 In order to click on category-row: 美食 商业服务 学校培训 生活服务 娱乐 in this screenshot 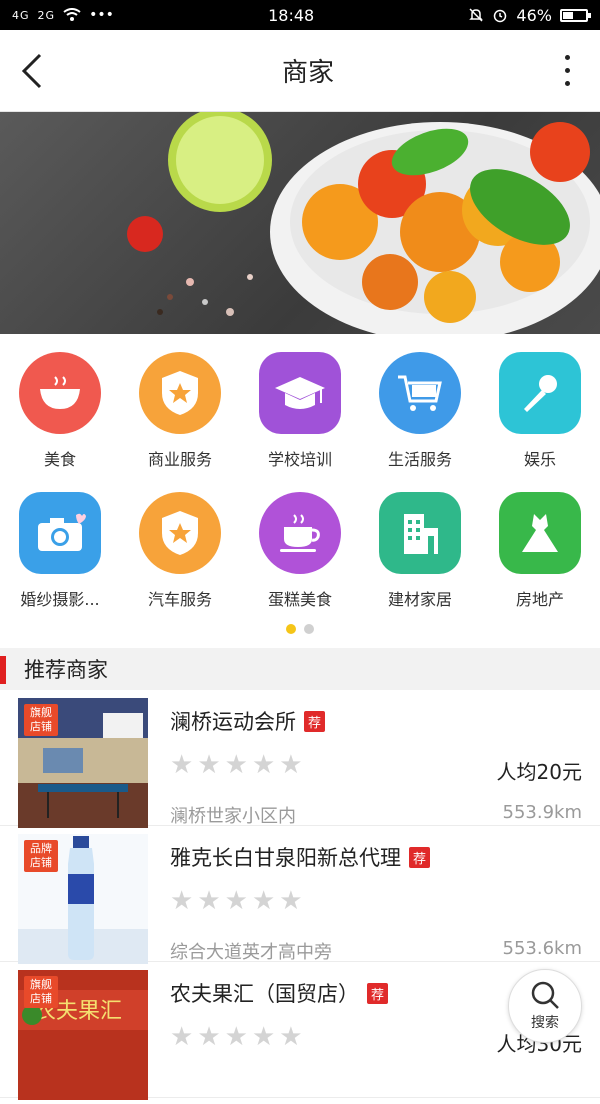, I will do `click(300, 411)`.